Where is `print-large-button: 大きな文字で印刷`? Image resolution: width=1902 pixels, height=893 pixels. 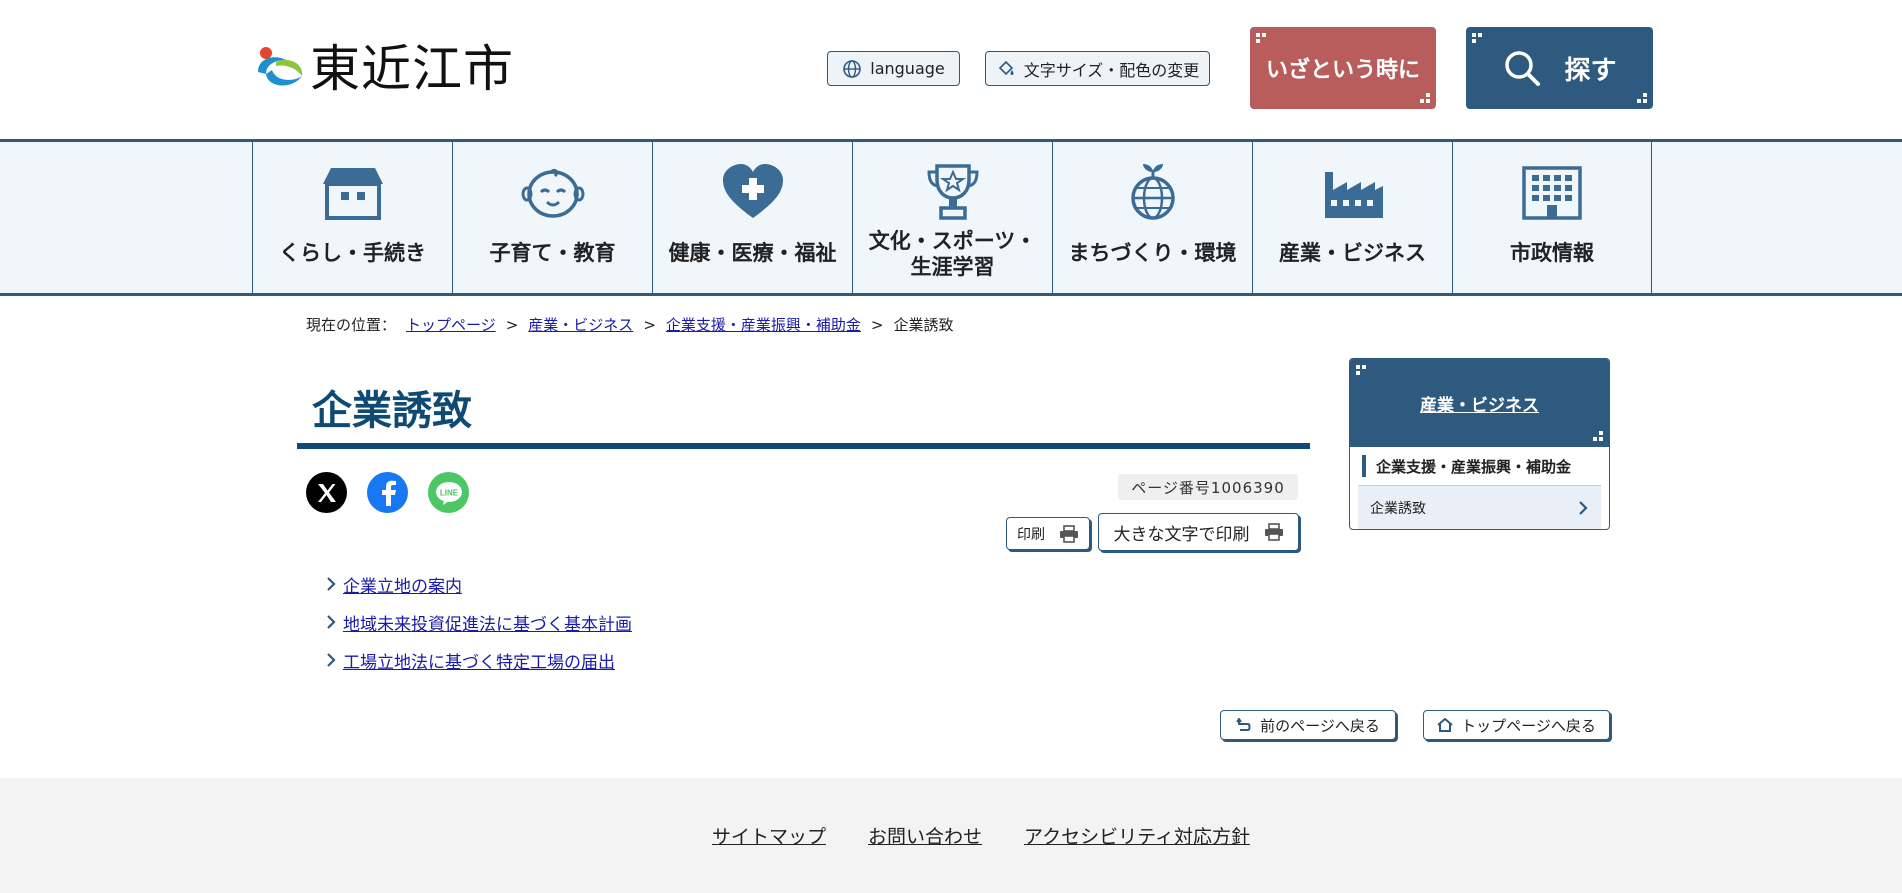
print-large-button: 大きな文字で印刷 is located at coordinates (1198, 532).